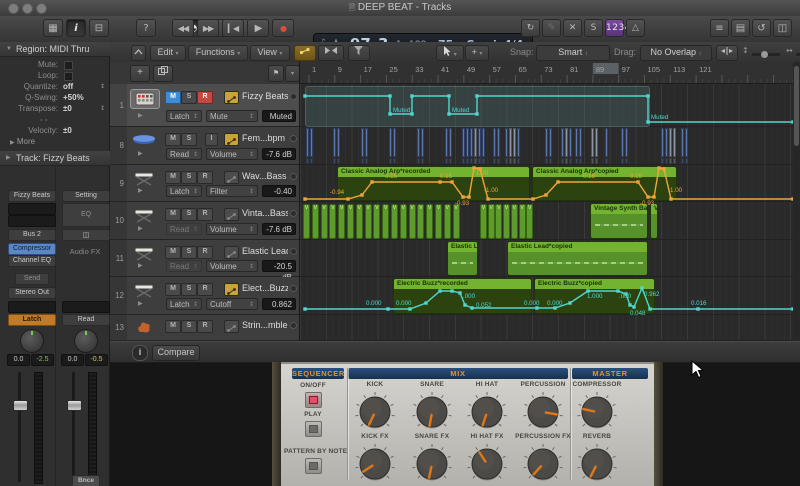 This screenshot has height=486, width=800. I want to click on region-more-toggle: ▶ More, so click(22, 141).